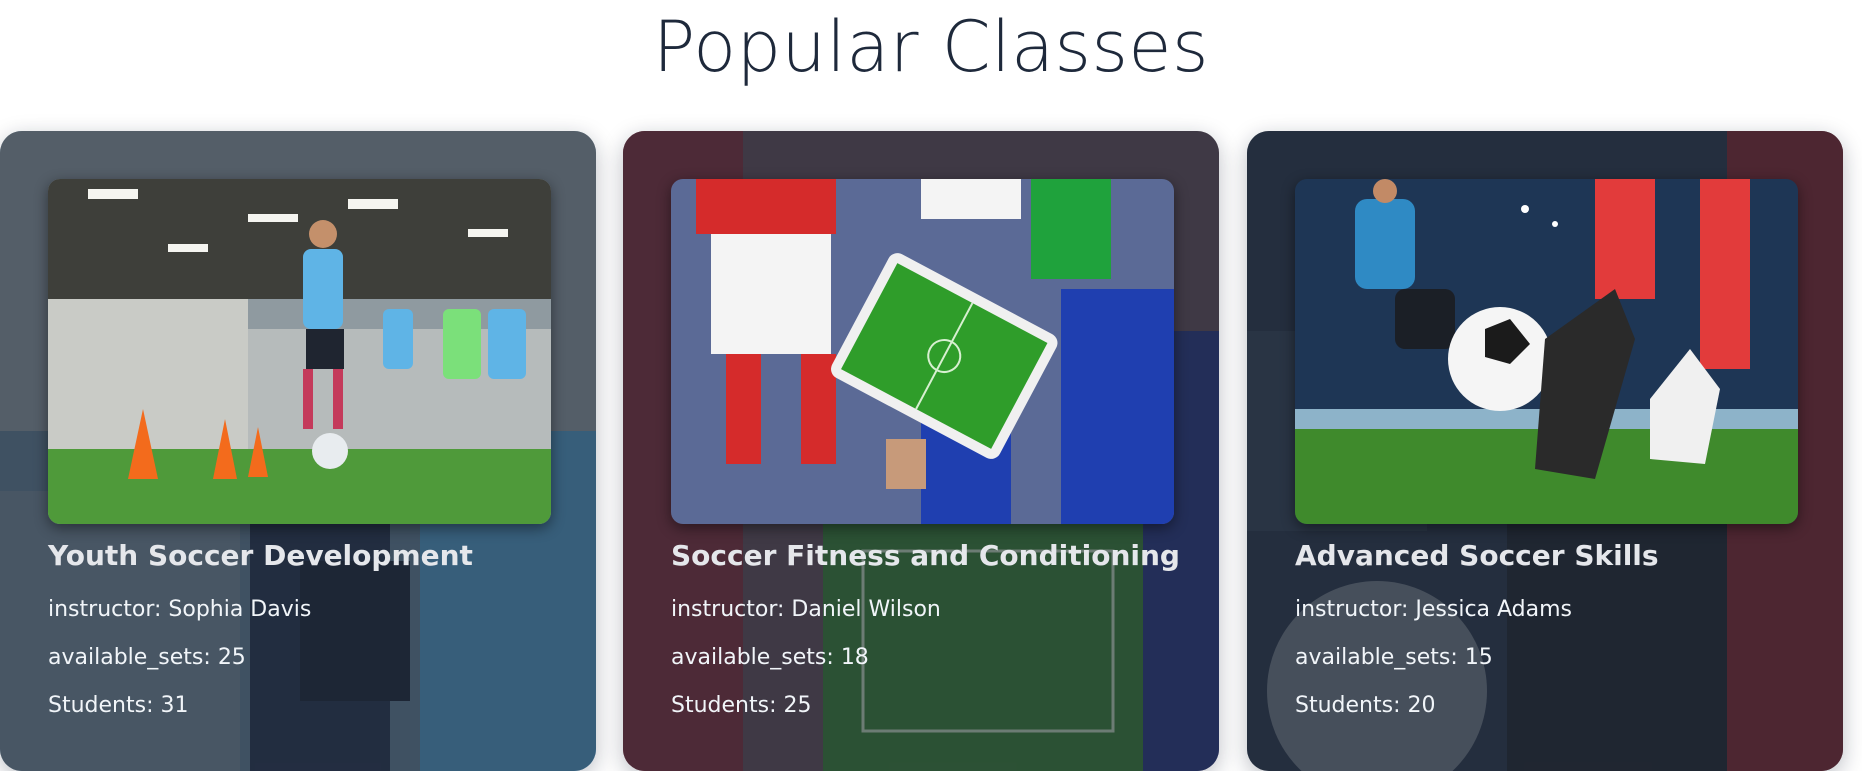  Describe the element at coordinates (797, 705) in the screenshot. I see `students-value: 25` at that location.